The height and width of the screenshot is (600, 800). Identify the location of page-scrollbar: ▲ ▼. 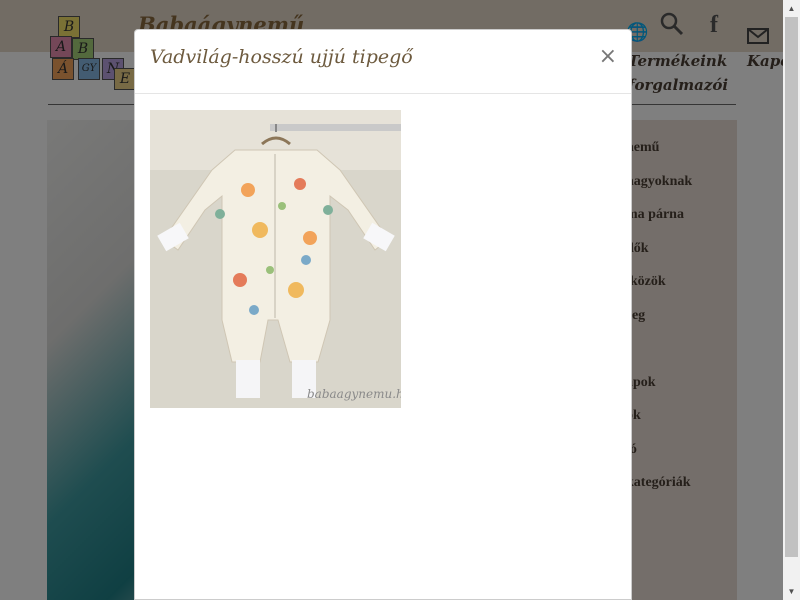
(791, 300).